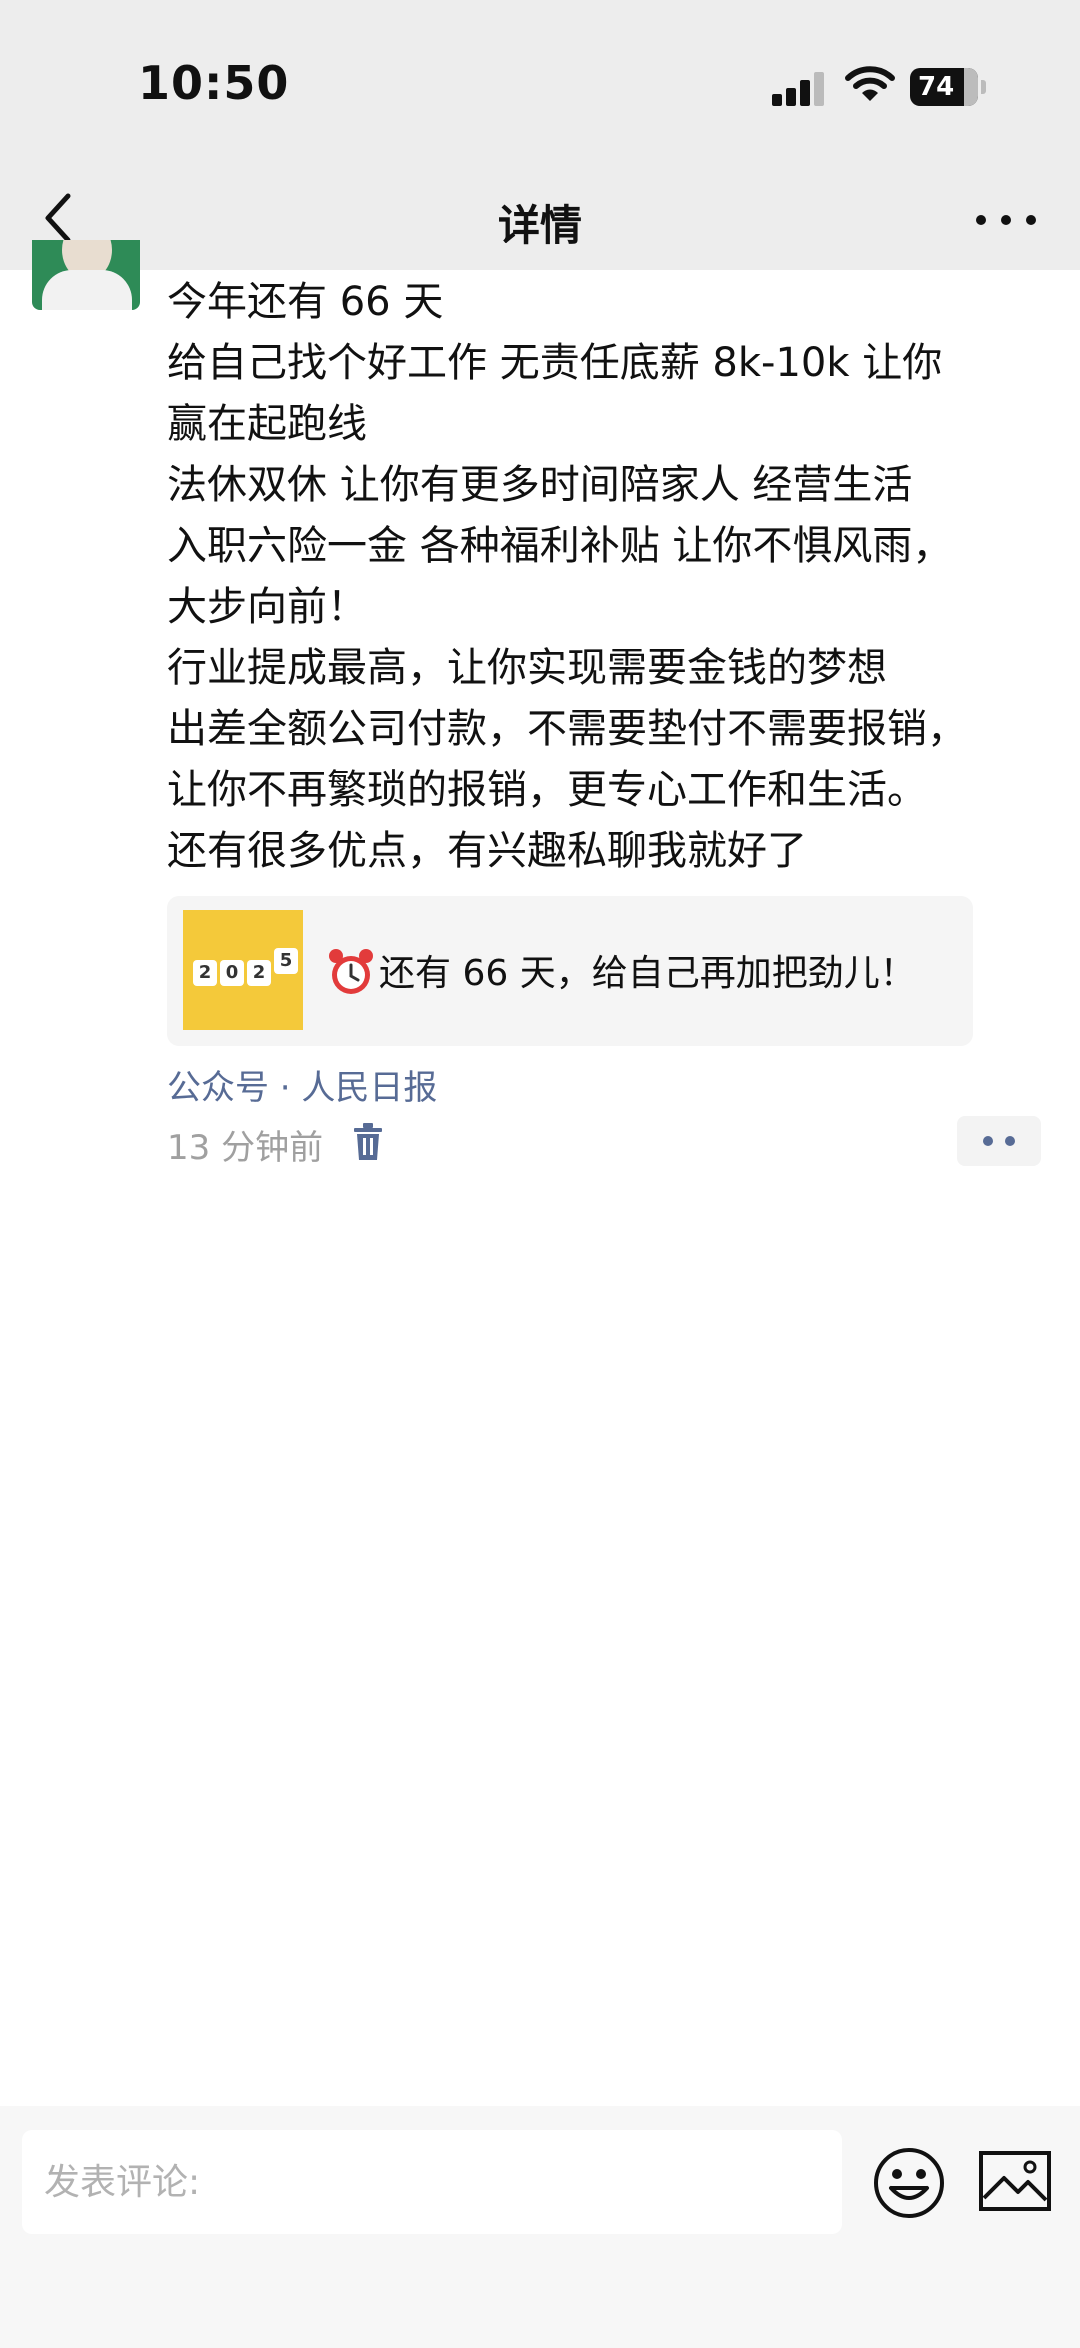  Describe the element at coordinates (302, 1084) in the screenshot. I see `source-link: 公众号 · 人民日报` at that location.